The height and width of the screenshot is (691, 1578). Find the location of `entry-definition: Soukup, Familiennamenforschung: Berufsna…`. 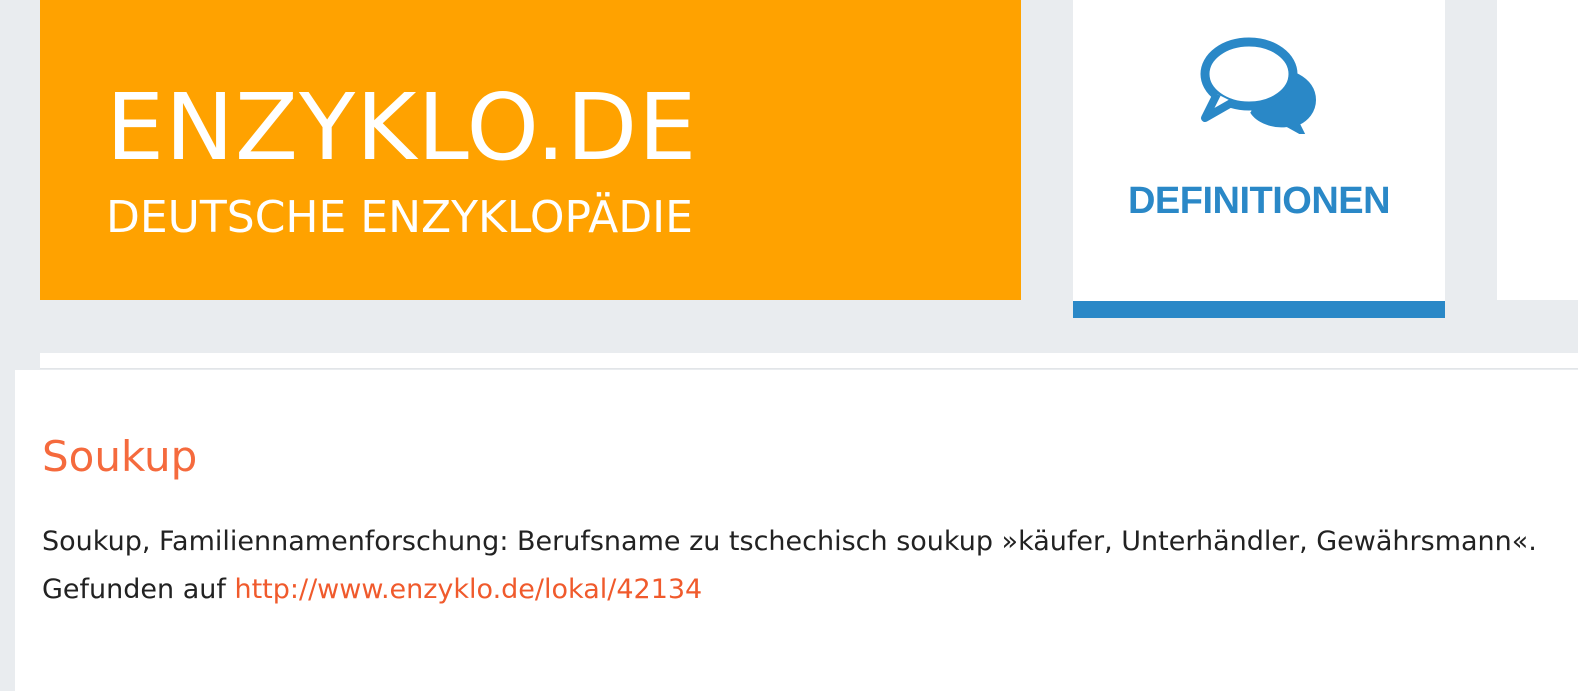

entry-definition: Soukup, Familiennamenforschung: Berufsna… is located at coordinates (789, 541).